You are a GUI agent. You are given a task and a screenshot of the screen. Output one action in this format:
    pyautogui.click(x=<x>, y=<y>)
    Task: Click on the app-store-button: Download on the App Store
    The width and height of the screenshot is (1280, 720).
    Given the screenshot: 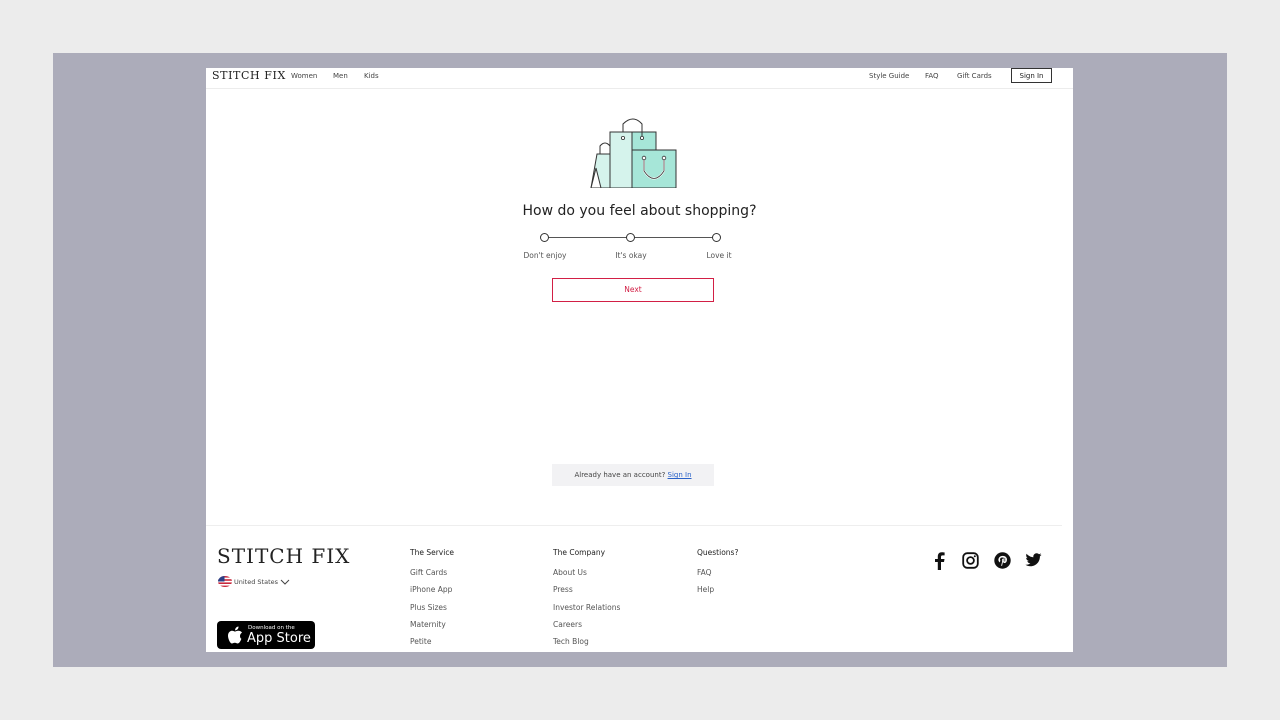 What is the action you would take?
    pyautogui.click(x=266, y=635)
    